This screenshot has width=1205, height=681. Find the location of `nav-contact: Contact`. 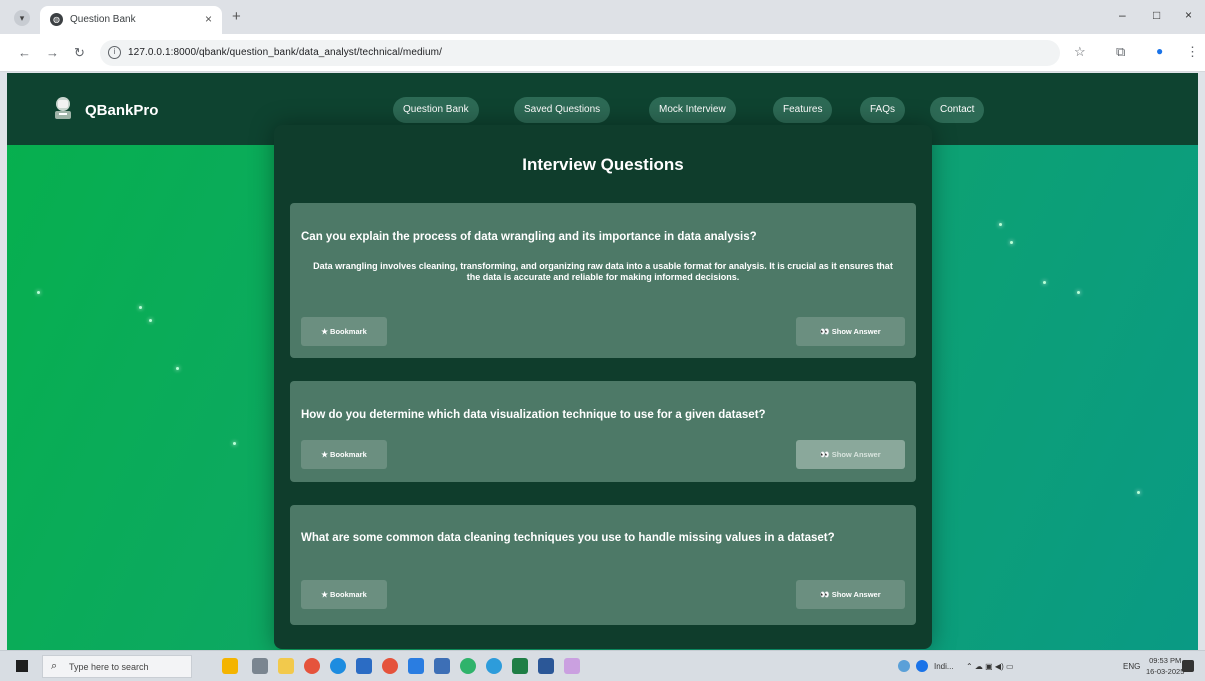

nav-contact: Contact is located at coordinates (957, 110).